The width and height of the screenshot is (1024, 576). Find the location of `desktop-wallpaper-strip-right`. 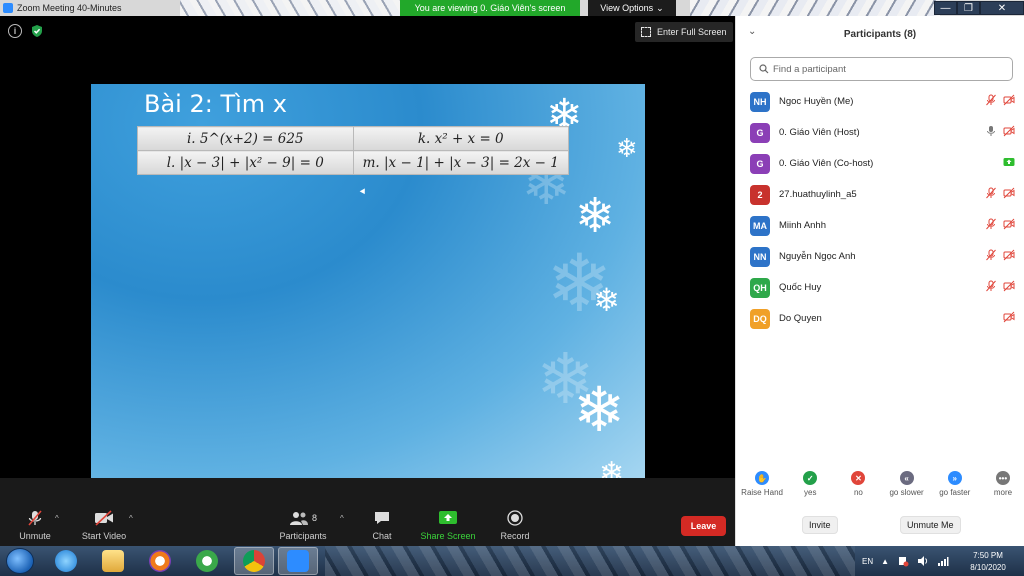

desktop-wallpaper-strip-right is located at coordinates (815, 8).